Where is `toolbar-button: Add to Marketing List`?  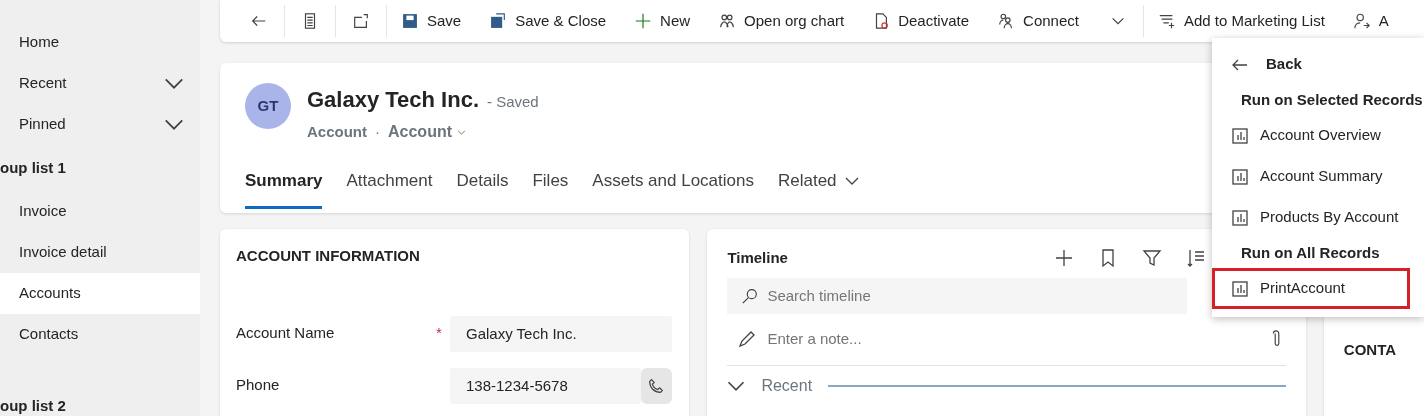 toolbar-button: Add to Marketing List is located at coordinates (1241, 21).